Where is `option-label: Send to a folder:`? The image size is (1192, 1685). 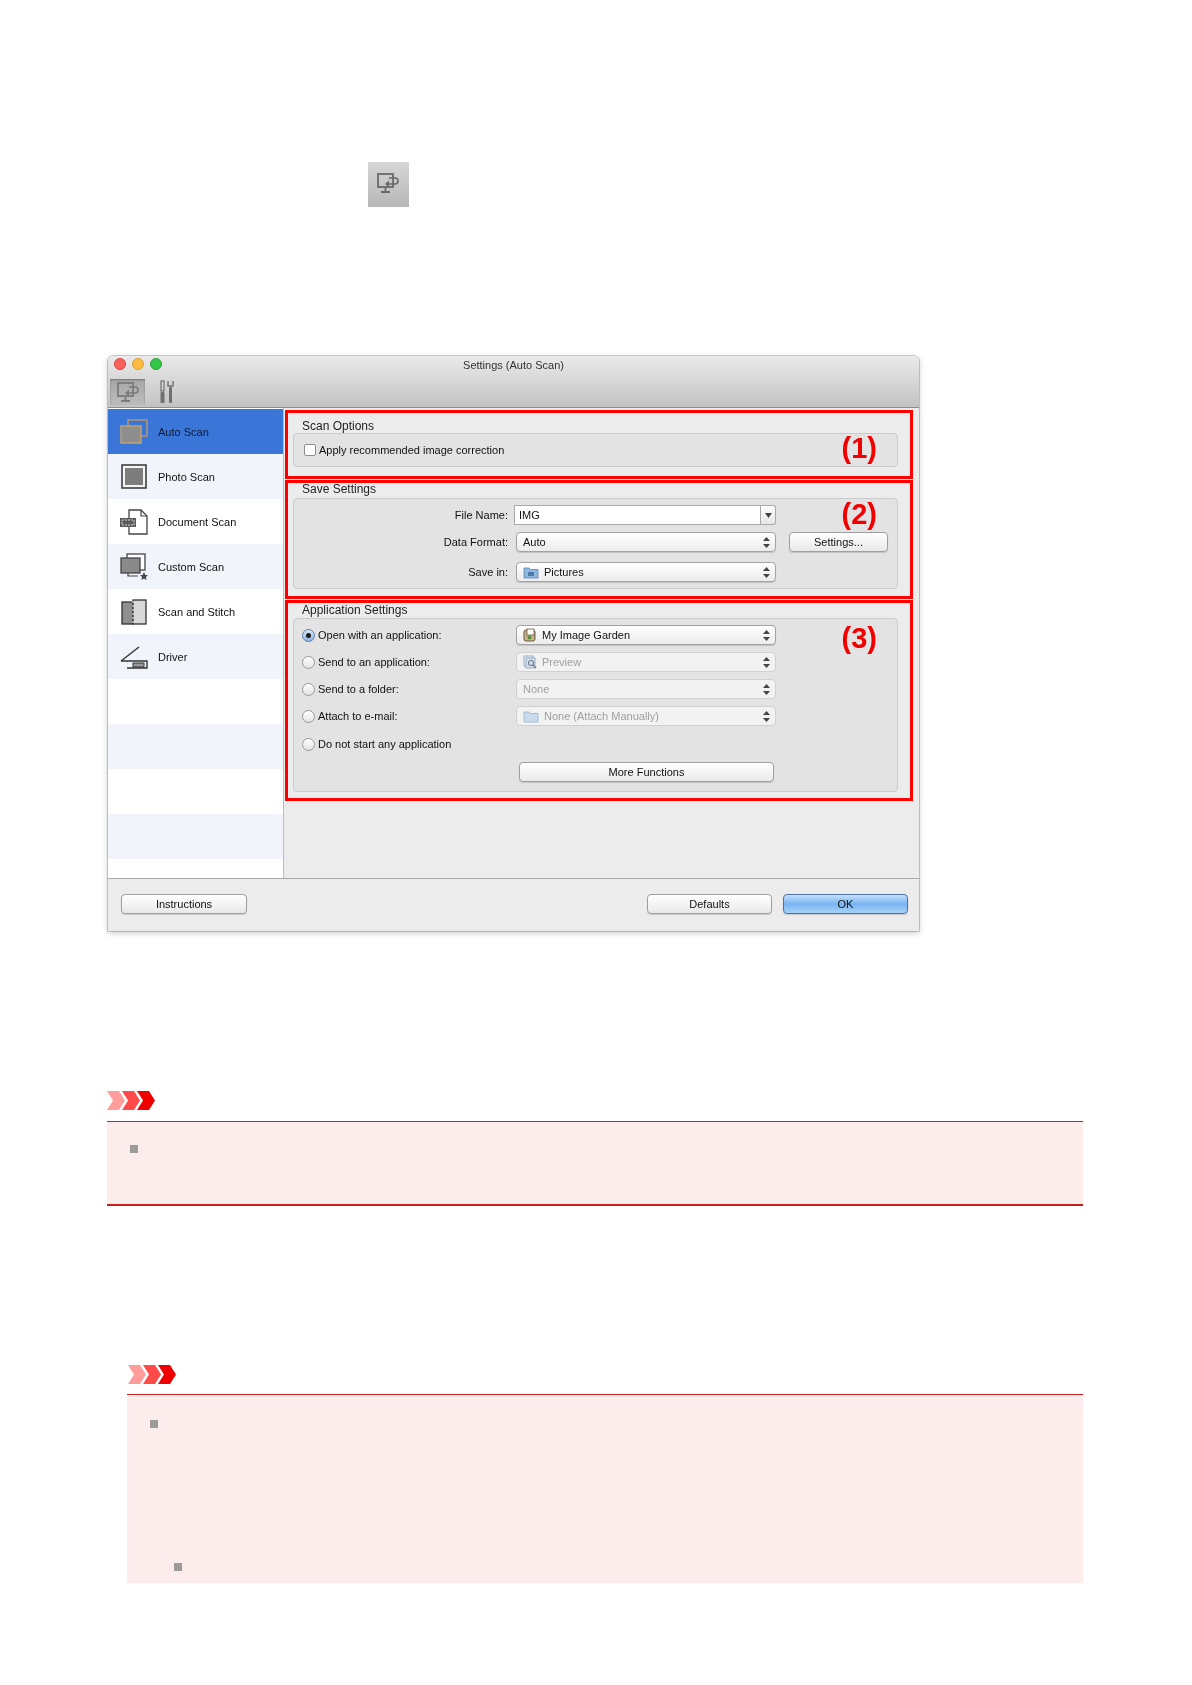 option-label: Send to a folder: is located at coordinates (358, 689).